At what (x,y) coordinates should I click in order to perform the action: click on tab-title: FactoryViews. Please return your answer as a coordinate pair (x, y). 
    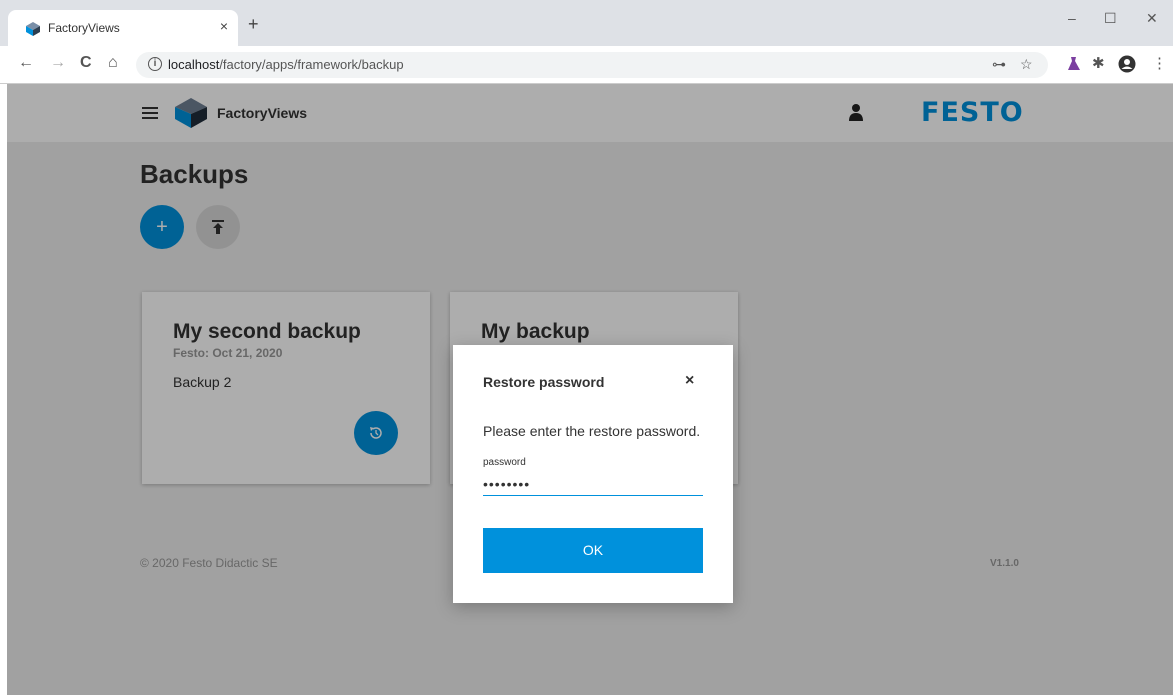
    Looking at the image, I should click on (84, 28).